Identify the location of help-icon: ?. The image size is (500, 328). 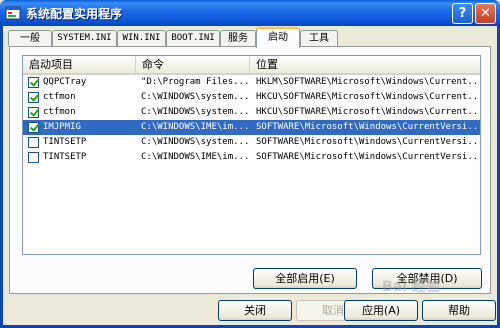
(462, 13).